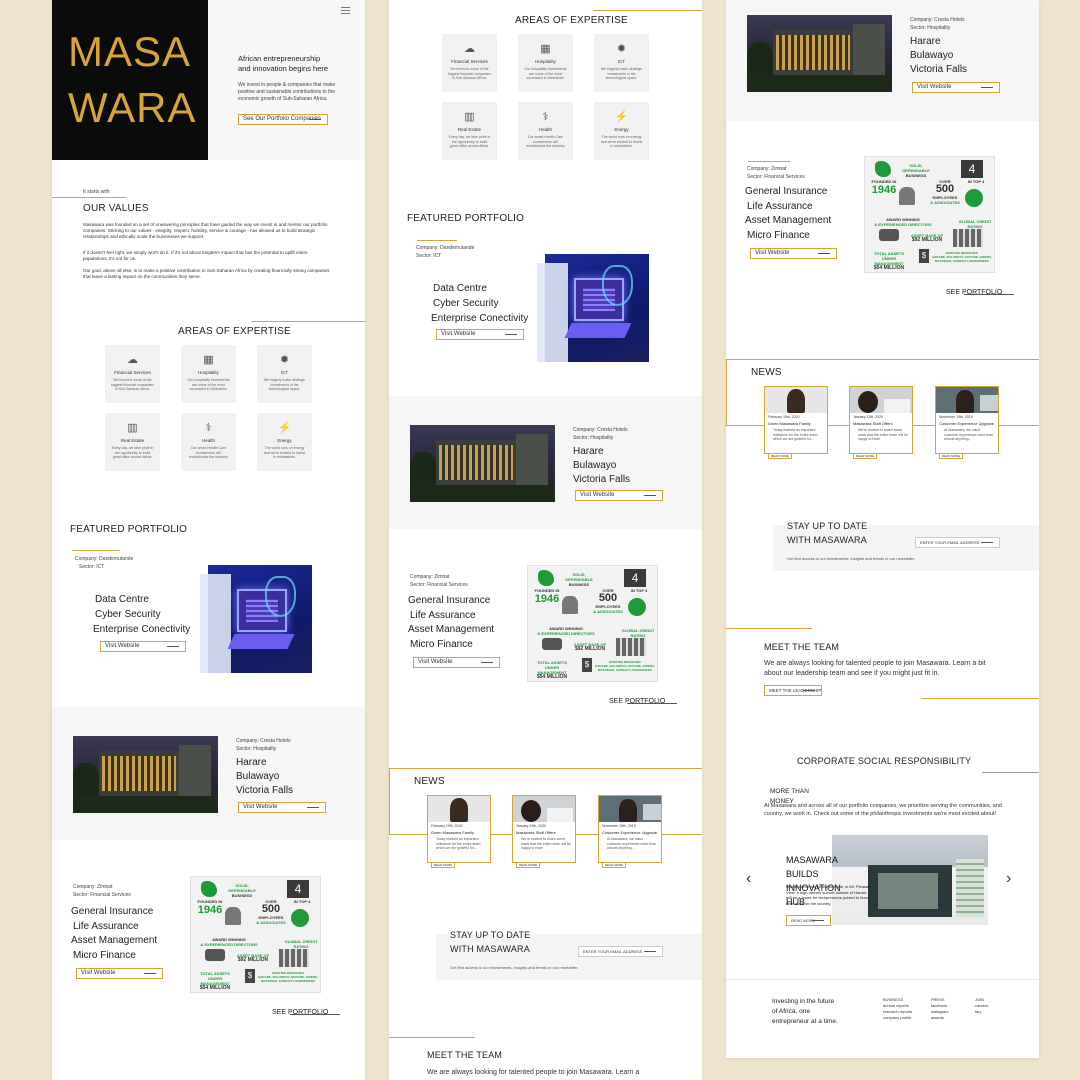  What do you see at coordinates (469, 117) in the screenshot?
I see `real-estate-icon: ▥` at bounding box center [469, 117].